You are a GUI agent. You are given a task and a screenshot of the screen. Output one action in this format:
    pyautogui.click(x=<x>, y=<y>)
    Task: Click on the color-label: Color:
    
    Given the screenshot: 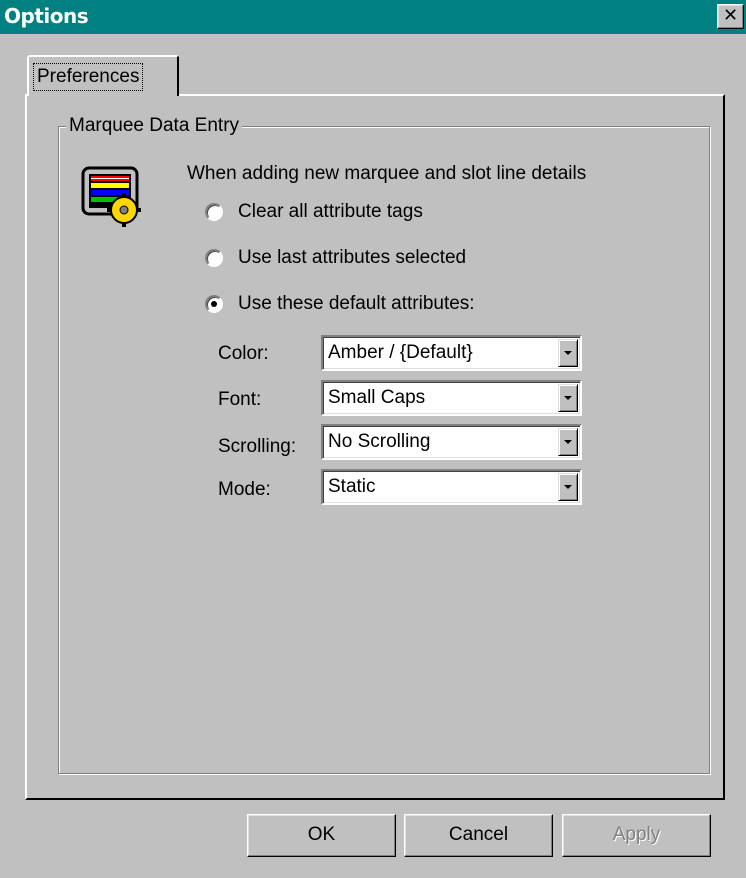 What is the action you would take?
    pyautogui.click(x=243, y=353)
    